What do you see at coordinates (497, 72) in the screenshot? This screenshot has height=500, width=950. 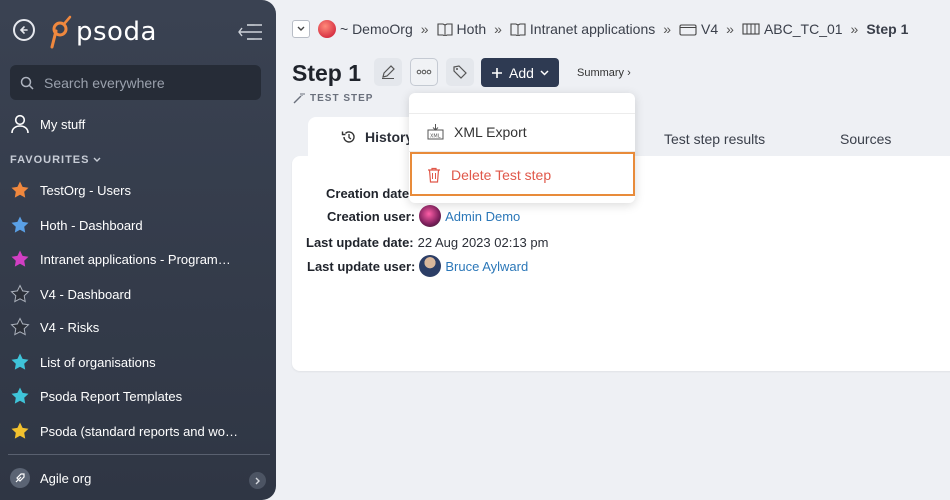 I see `plus-icon` at bounding box center [497, 72].